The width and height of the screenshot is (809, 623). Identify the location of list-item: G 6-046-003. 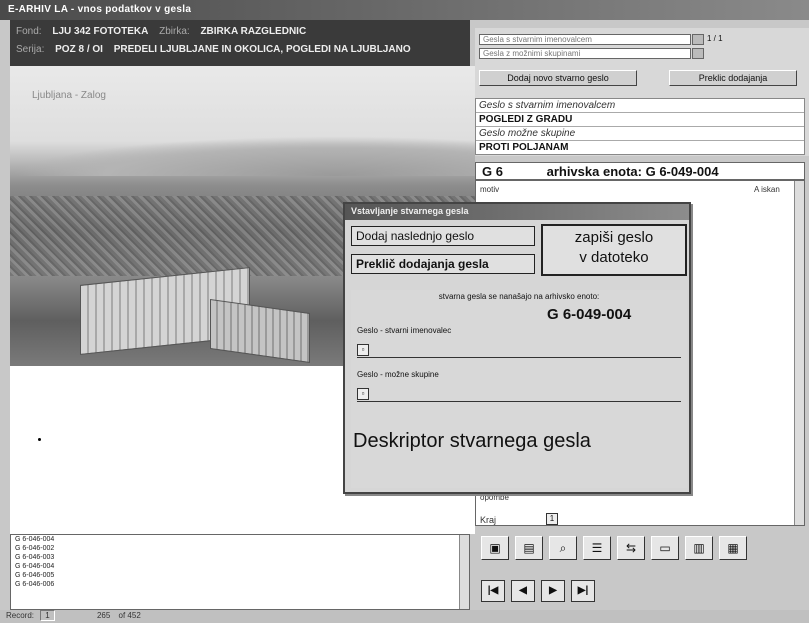
(240, 557).